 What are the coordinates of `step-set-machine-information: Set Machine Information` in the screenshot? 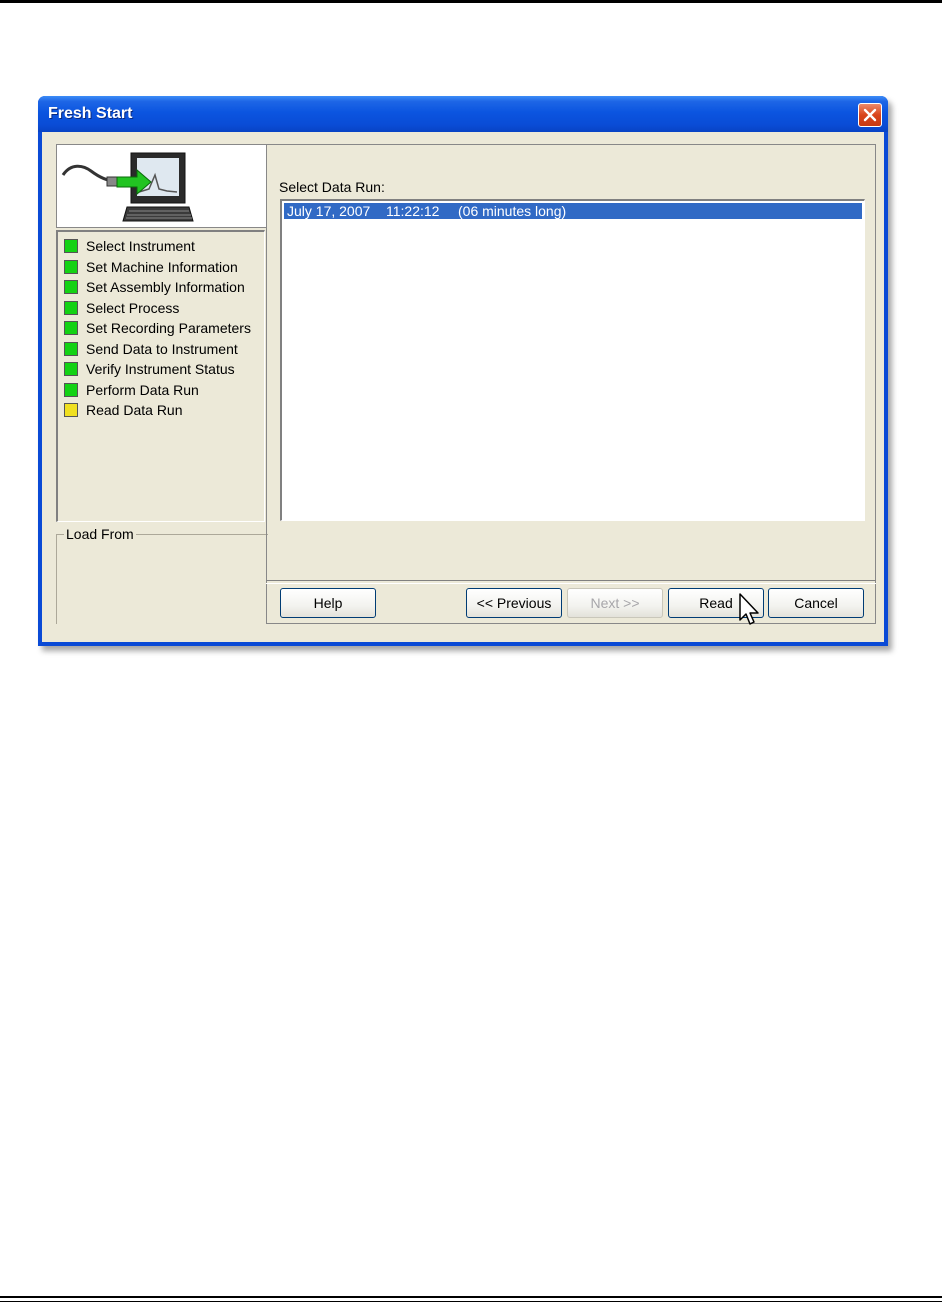 It's located at (164, 267).